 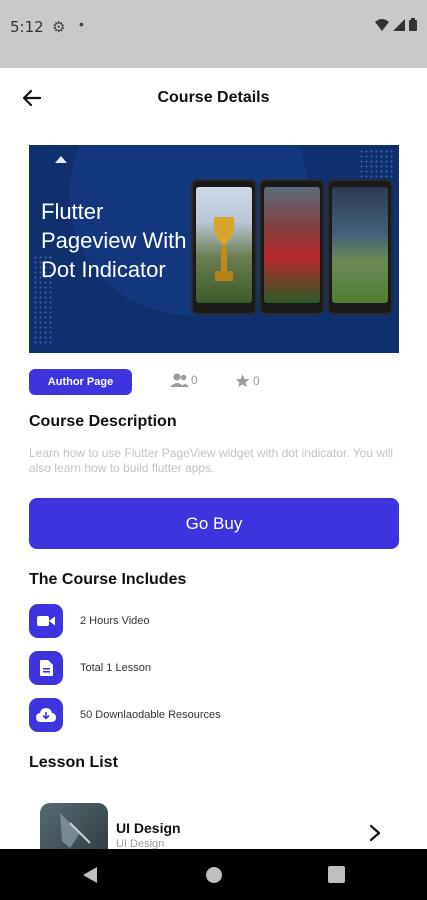 What do you see at coordinates (90, 875) in the screenshot?
I see `back-triangle-icon` at bounding box center [90, 875].